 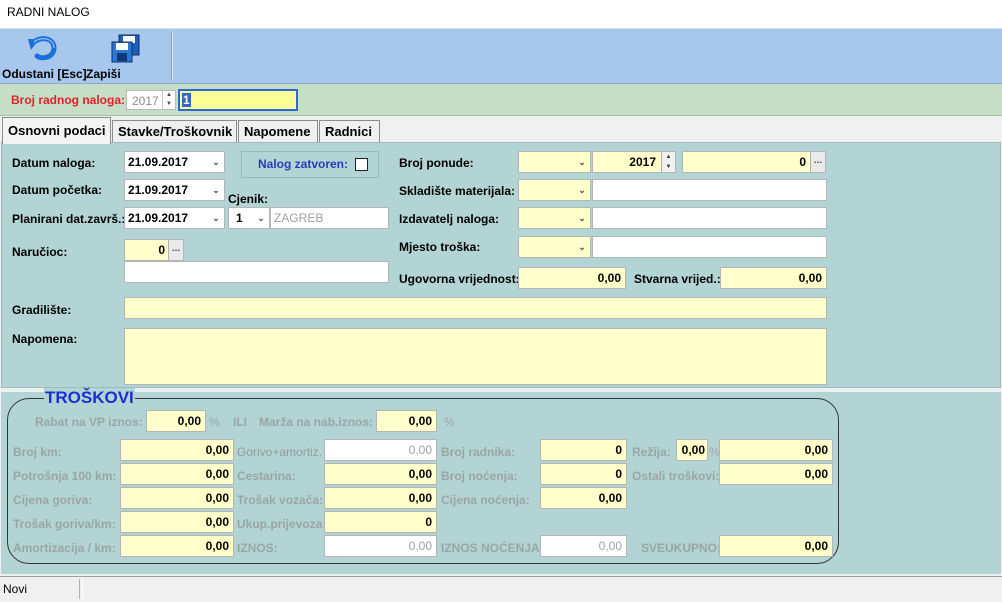 I want to click on izdavatelj-select: ⌄, so click(x=554, y=218).